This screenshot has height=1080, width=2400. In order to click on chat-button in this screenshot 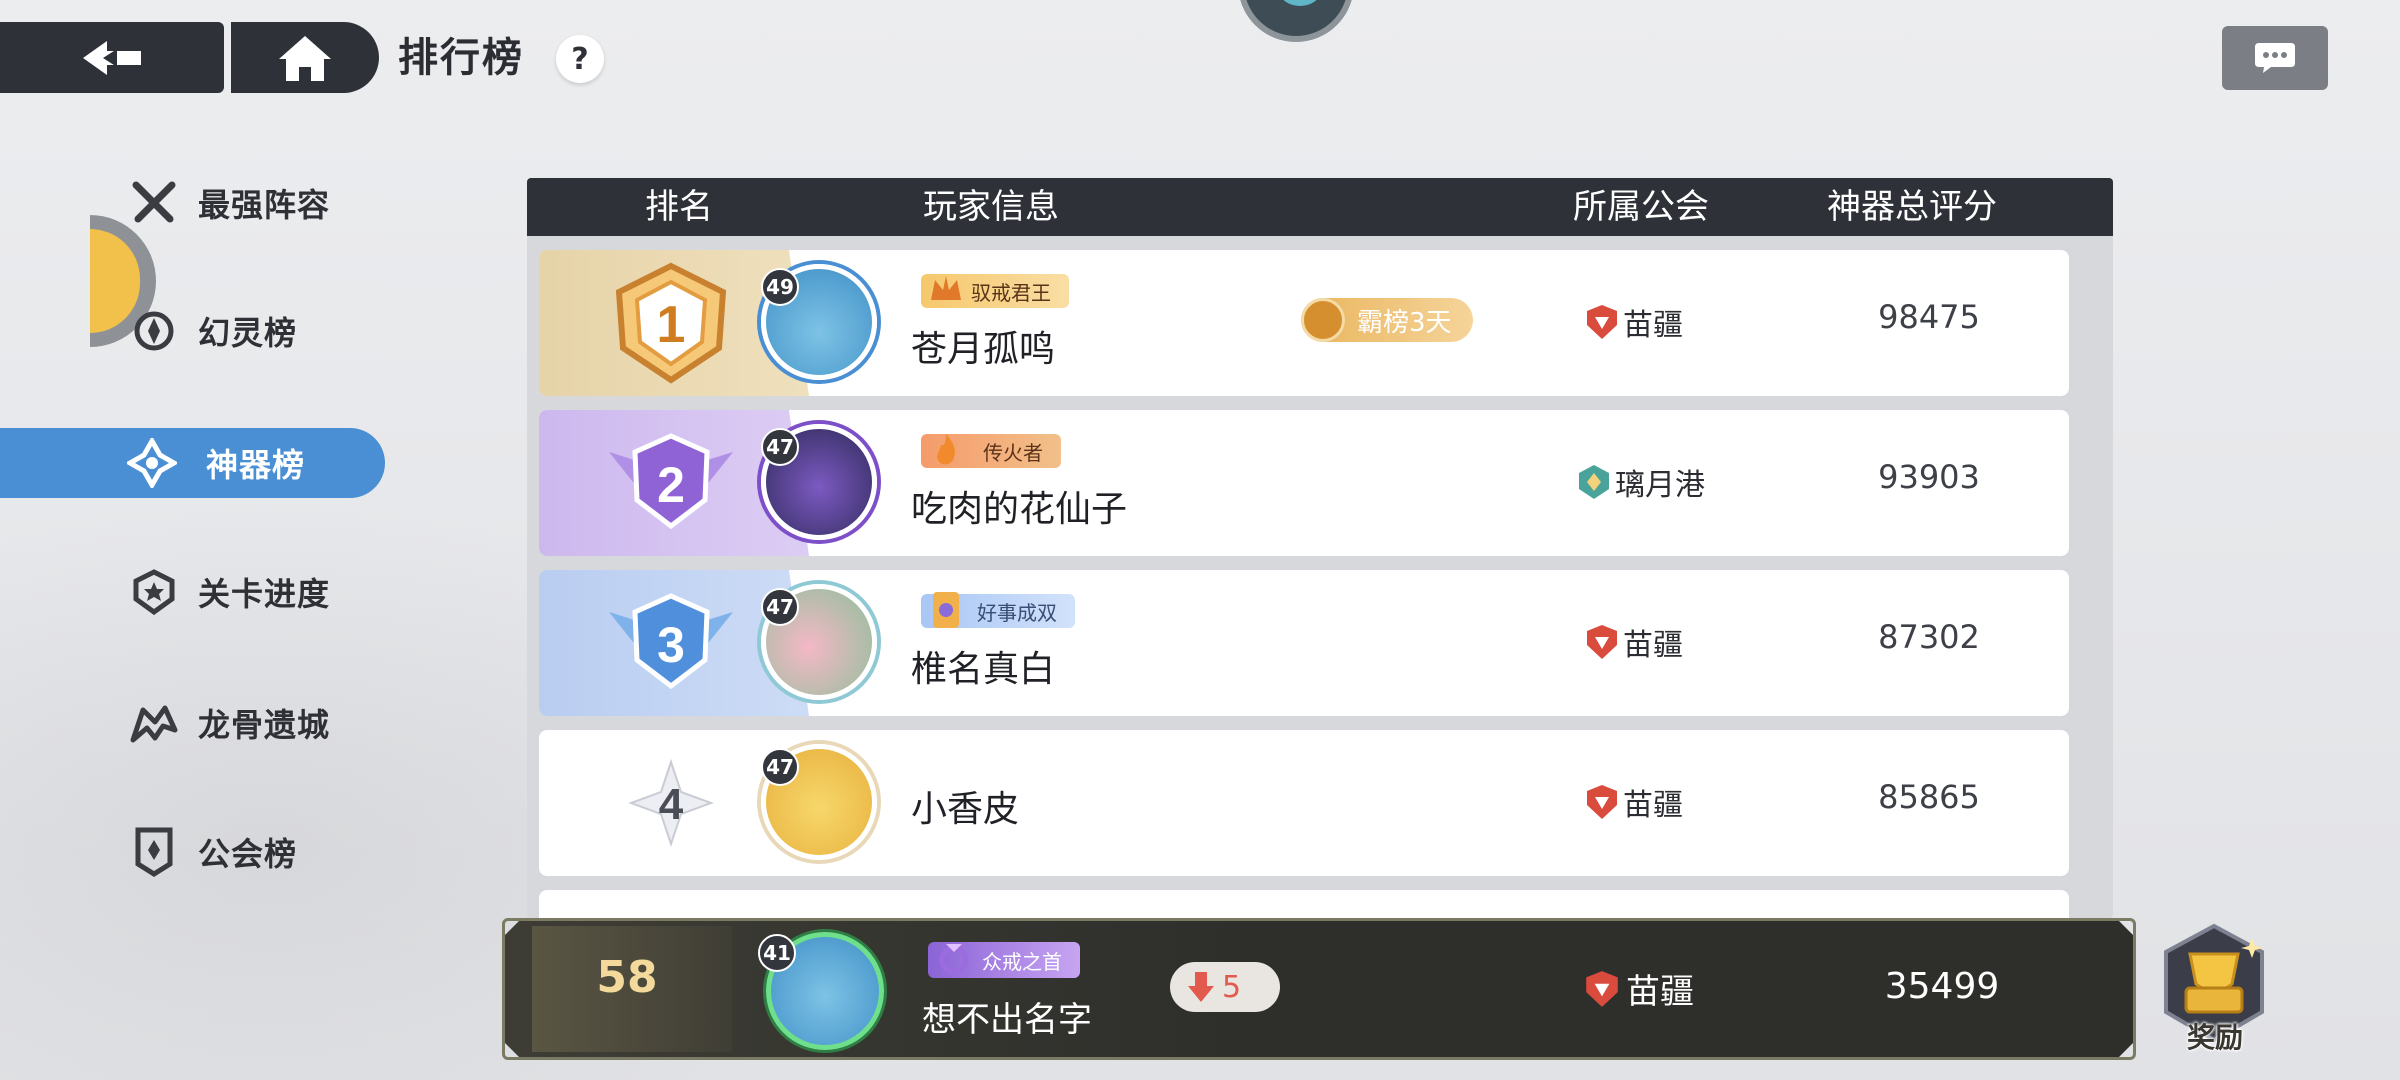, I will do `click(2275, 58)`.